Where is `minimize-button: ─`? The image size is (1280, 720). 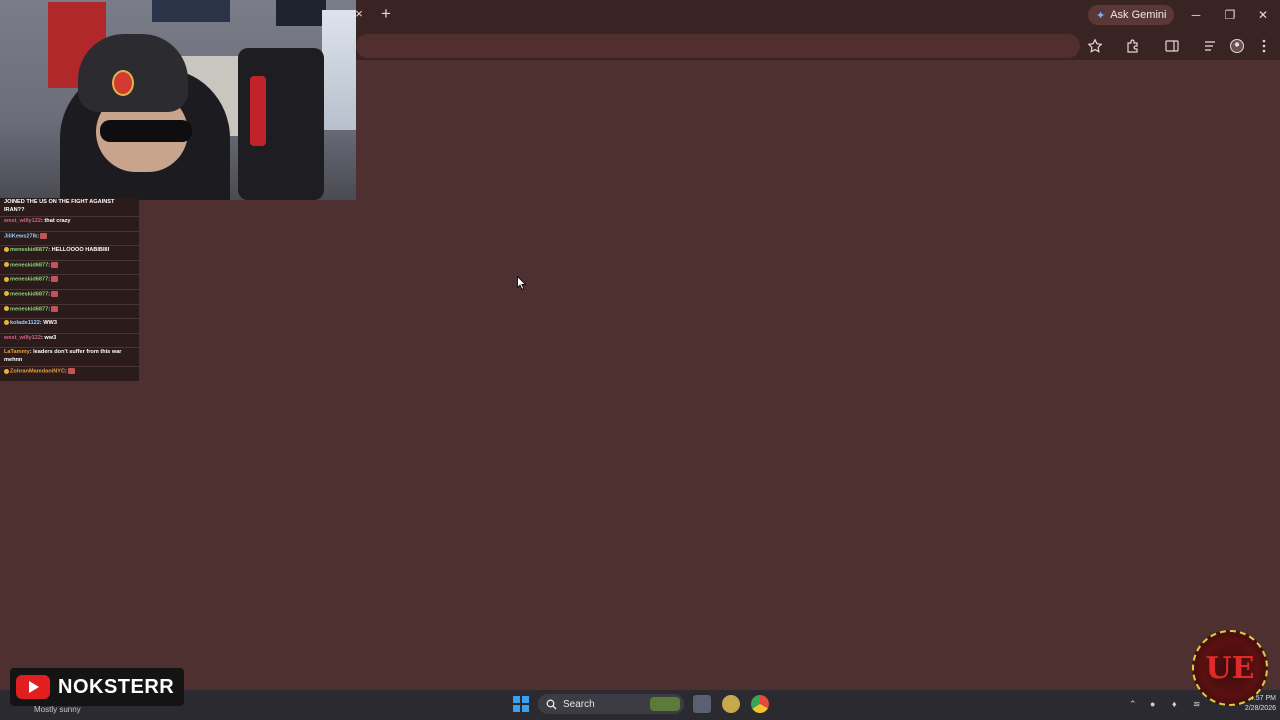
minimize-button: ─ is located at coordinates (1196, 15).